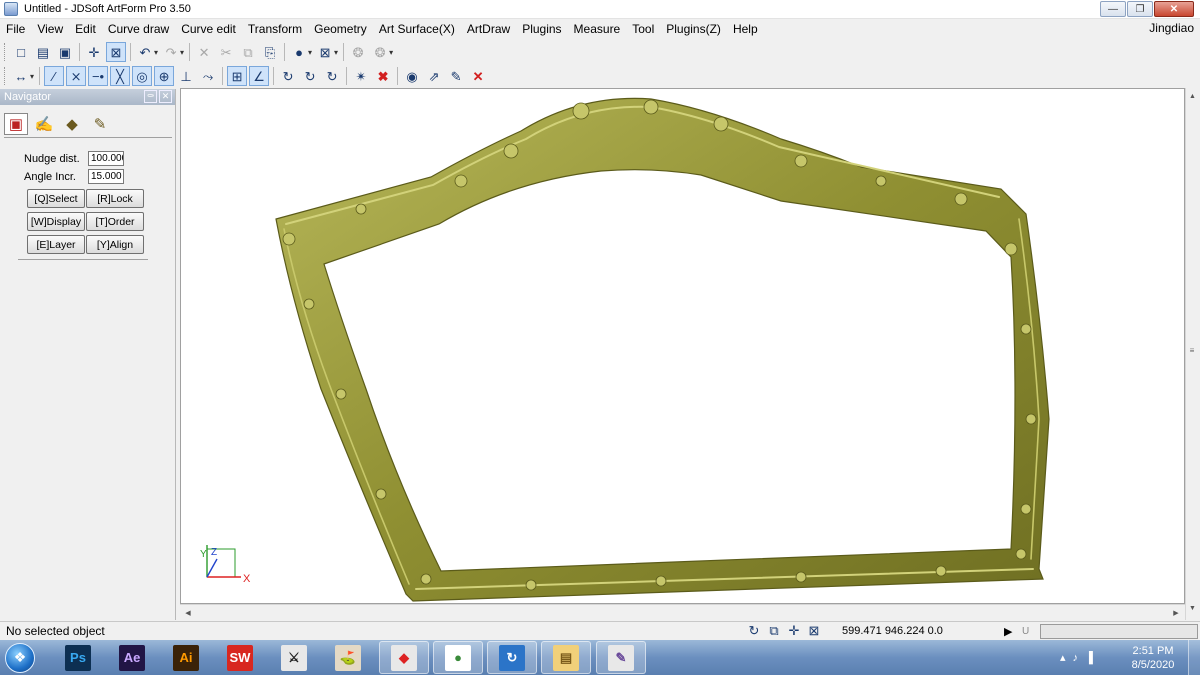  I want to click on angle-field: 15.000, so click(106, 176).